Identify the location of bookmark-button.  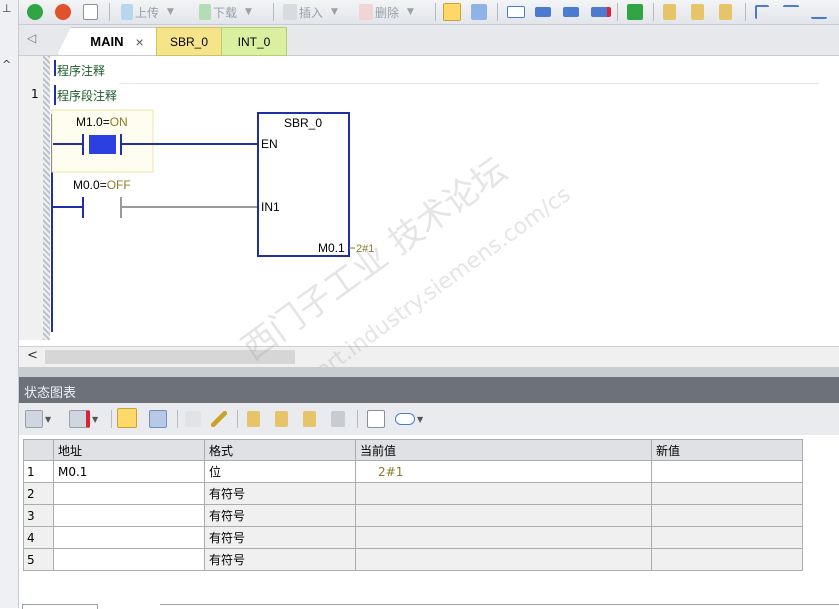
(516, 12).